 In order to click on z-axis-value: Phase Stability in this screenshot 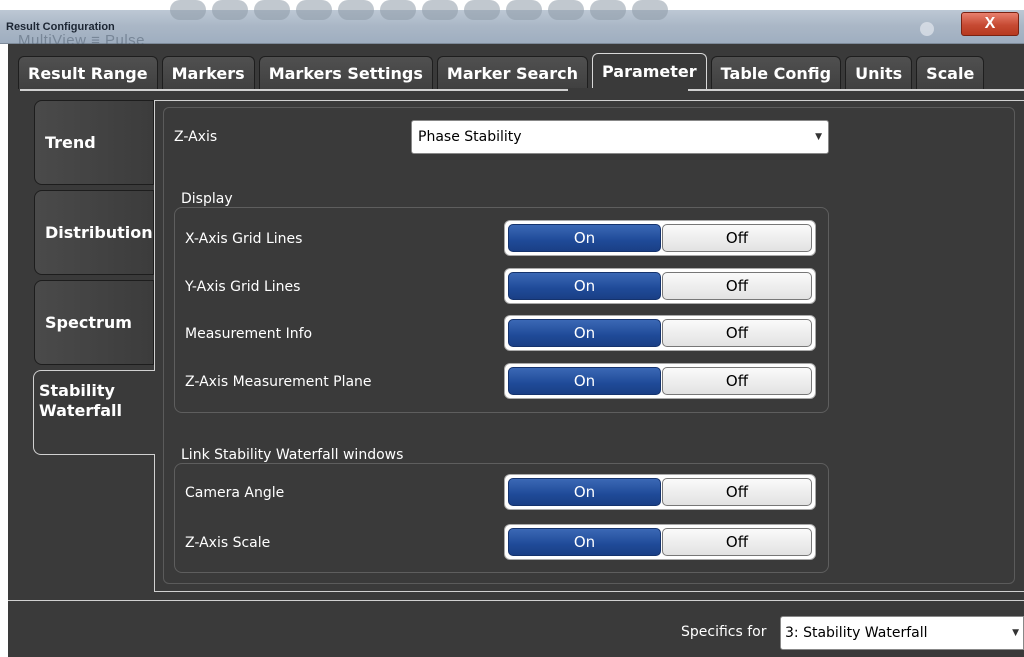, I will do `click(470, 137)`.